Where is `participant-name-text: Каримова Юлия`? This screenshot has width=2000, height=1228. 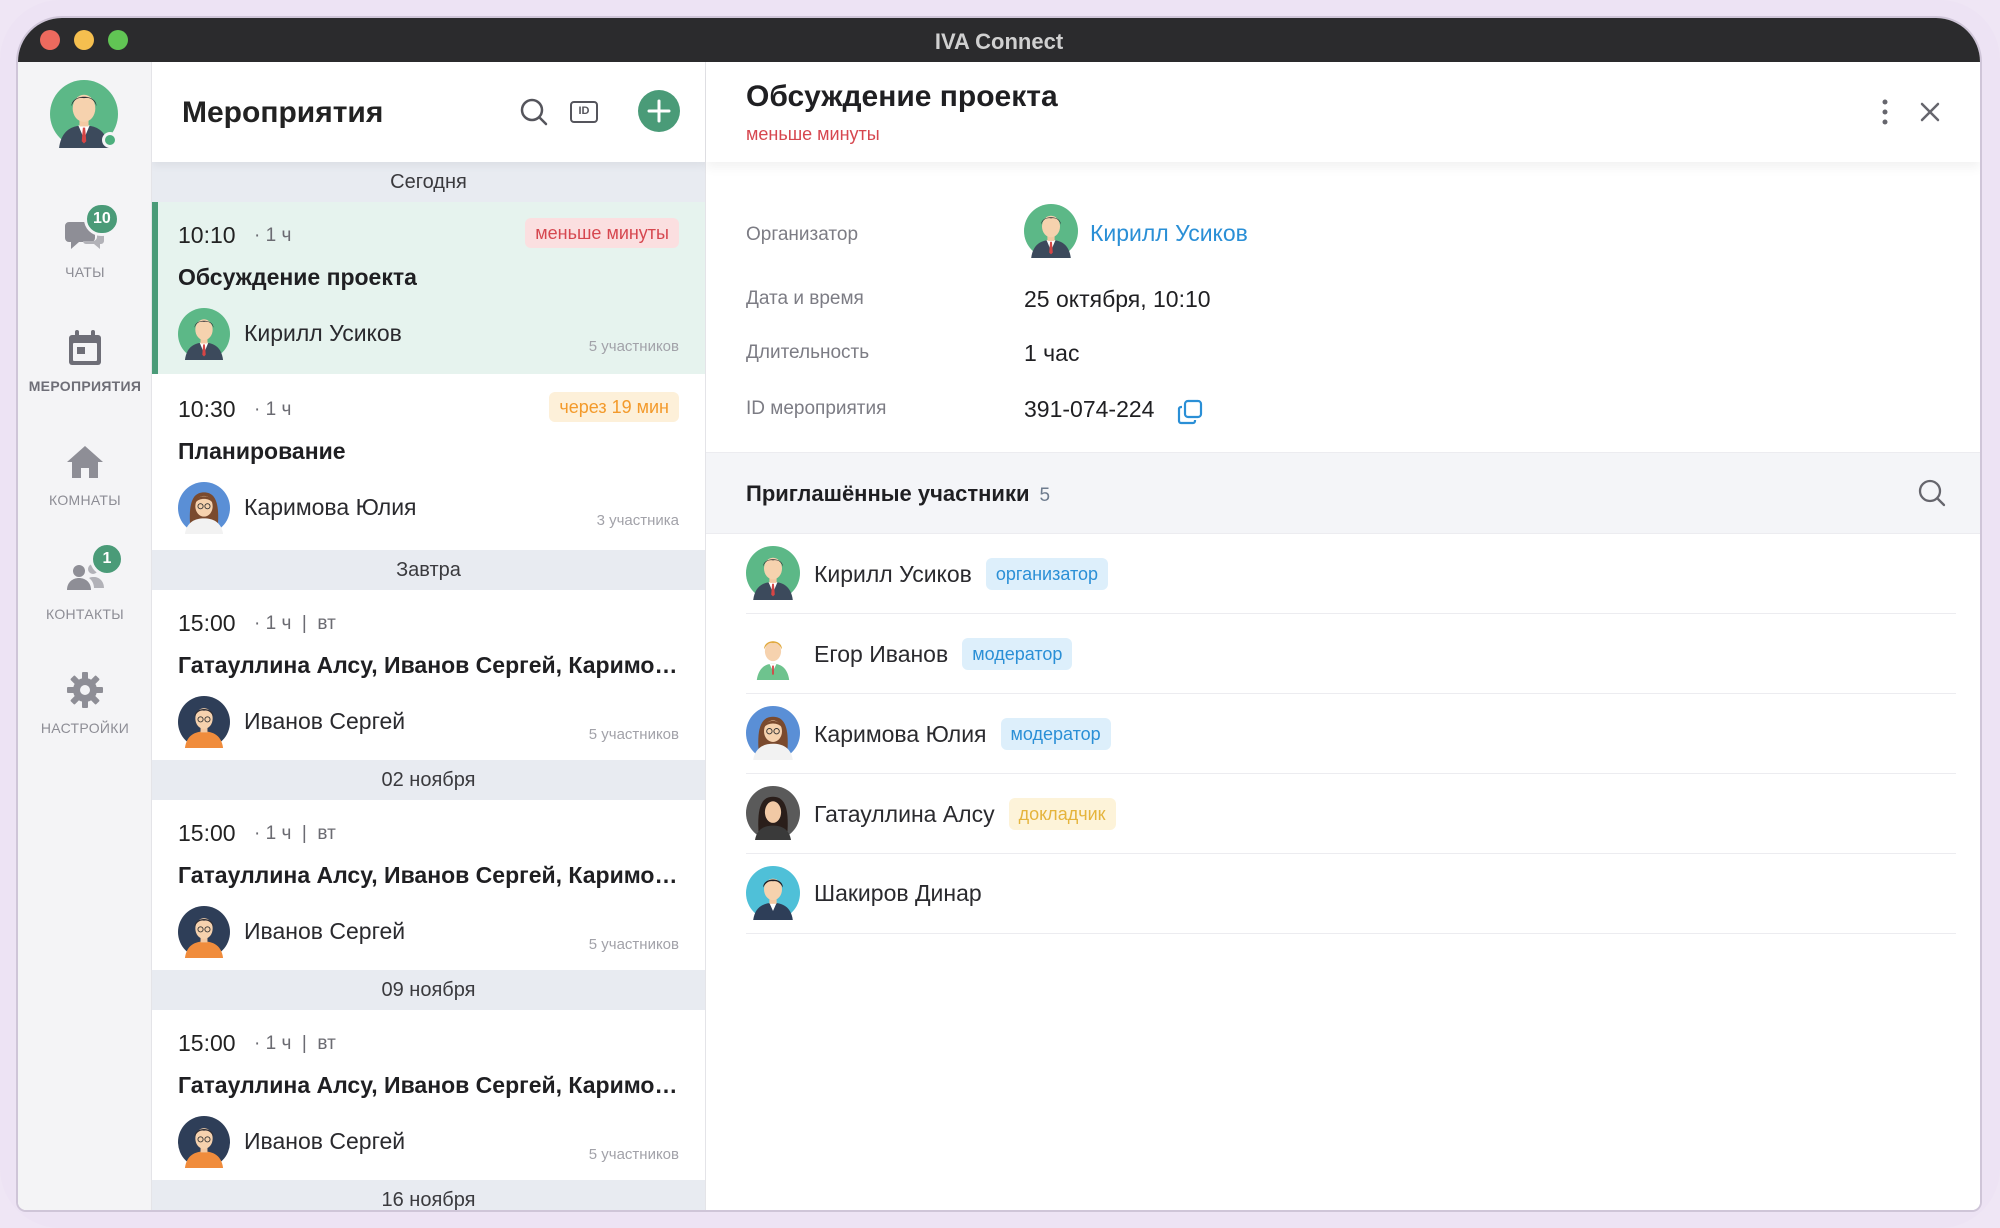
participant-name-text: Каримова Юлия is located at coordinates (900, 734).